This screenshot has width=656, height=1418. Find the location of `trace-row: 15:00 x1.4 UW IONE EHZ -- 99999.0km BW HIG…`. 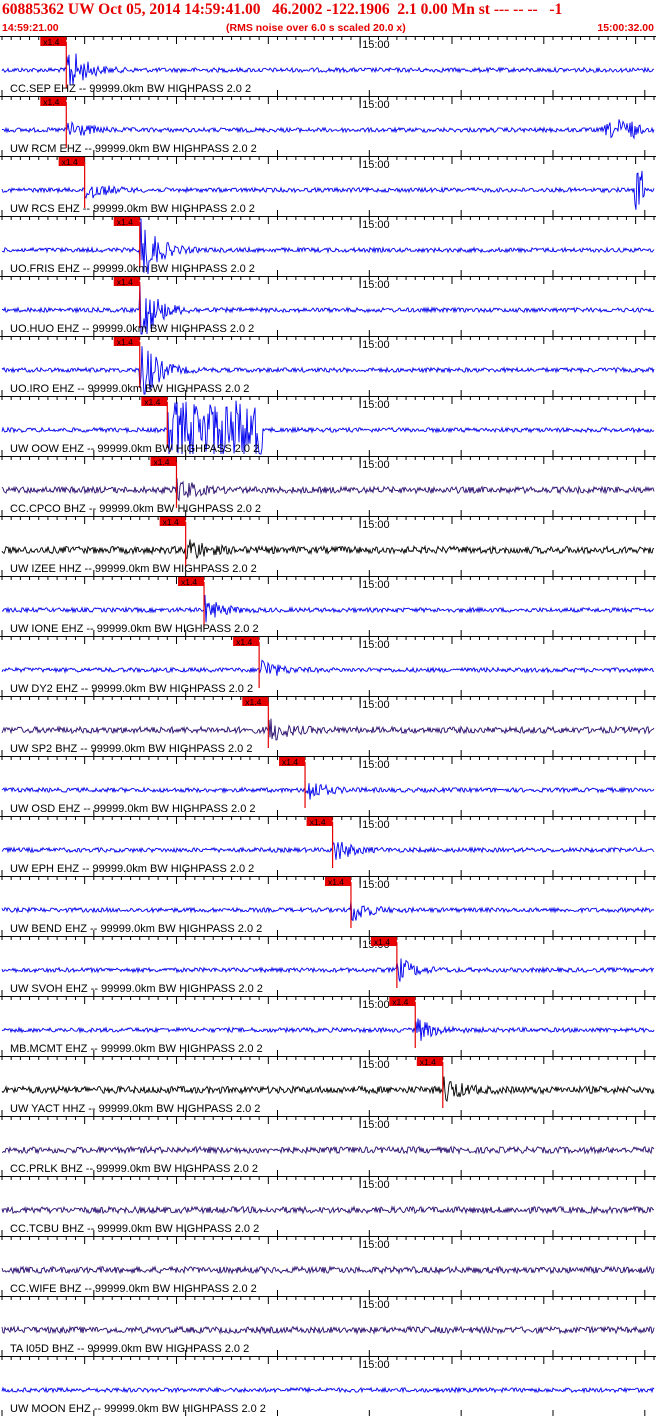

trace-row: 15:00 x1.4 UW IONE EHZ -- 99999.0km BW HIG… is located at coordinates (328, 606).